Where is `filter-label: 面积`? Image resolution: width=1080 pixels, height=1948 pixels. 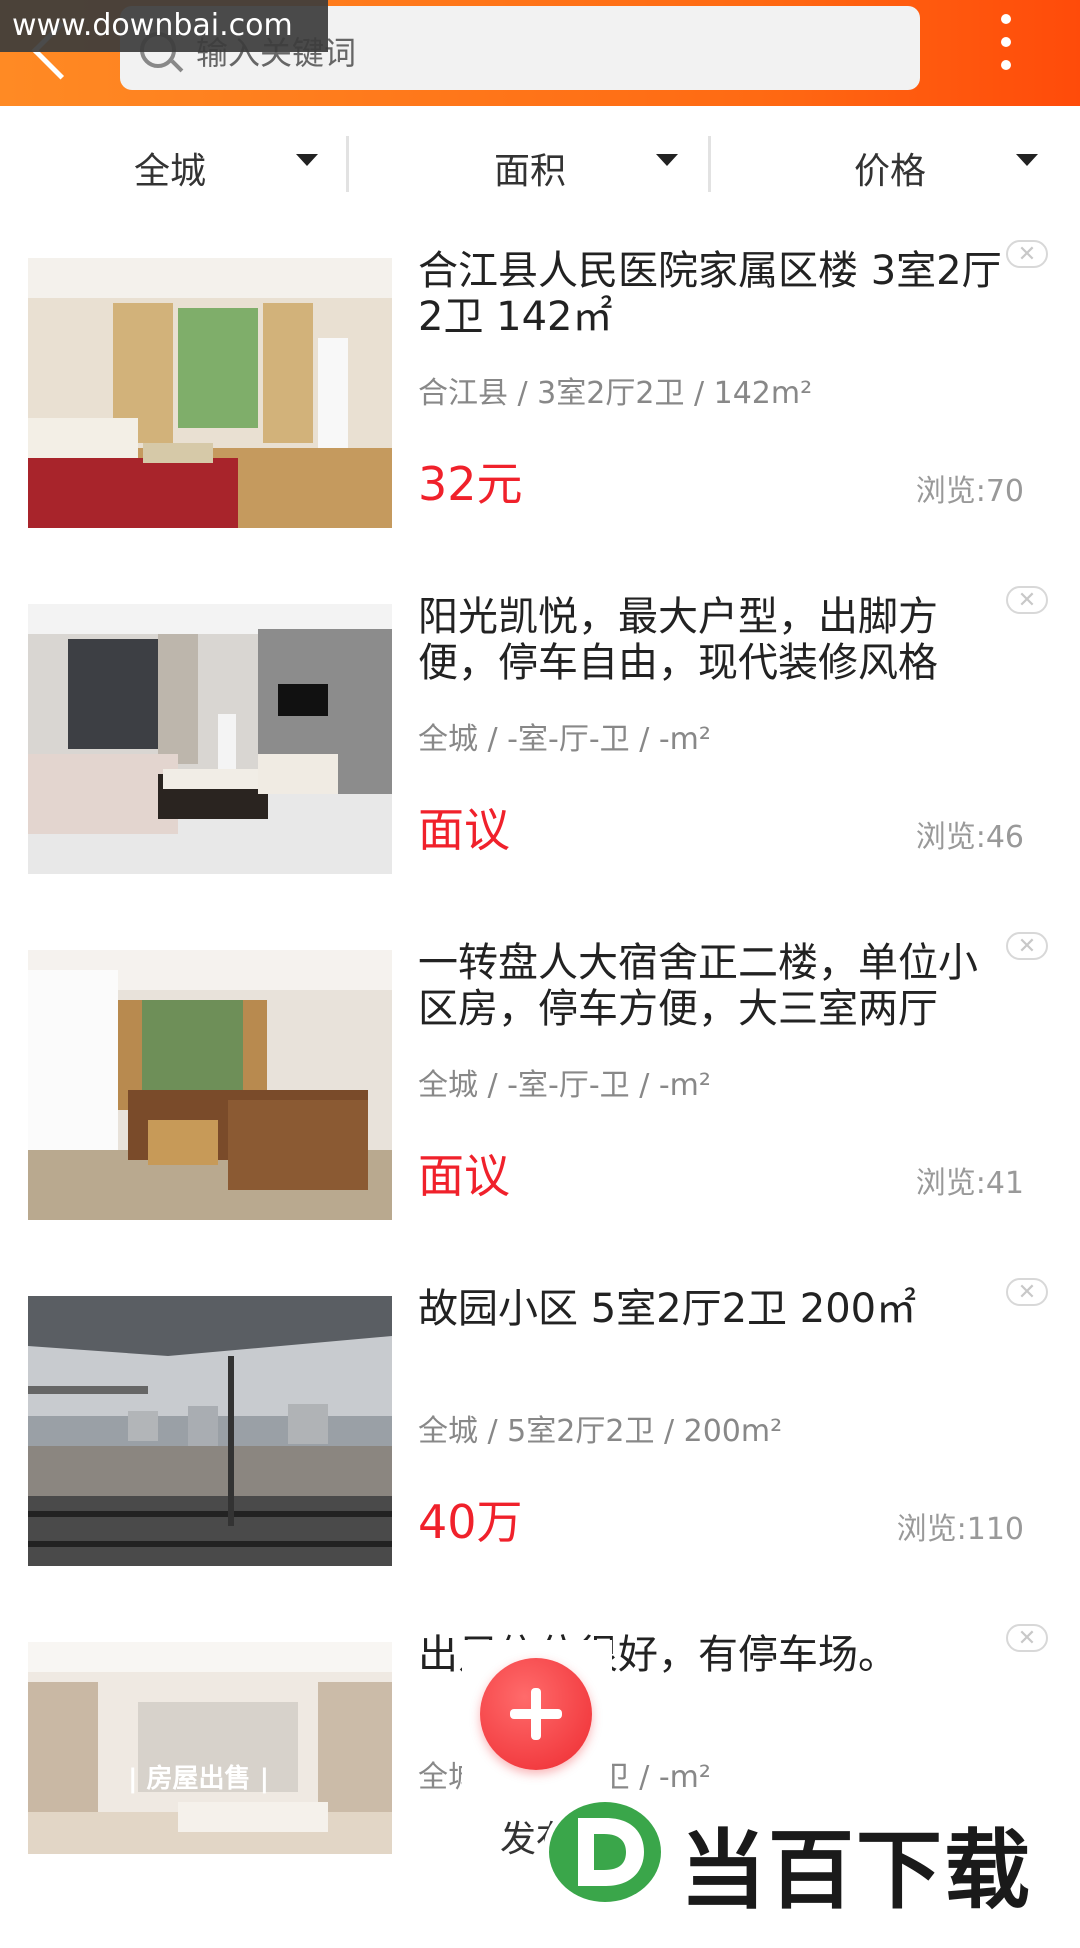
filter-label: 面积 is located at coordinates (530, 171).